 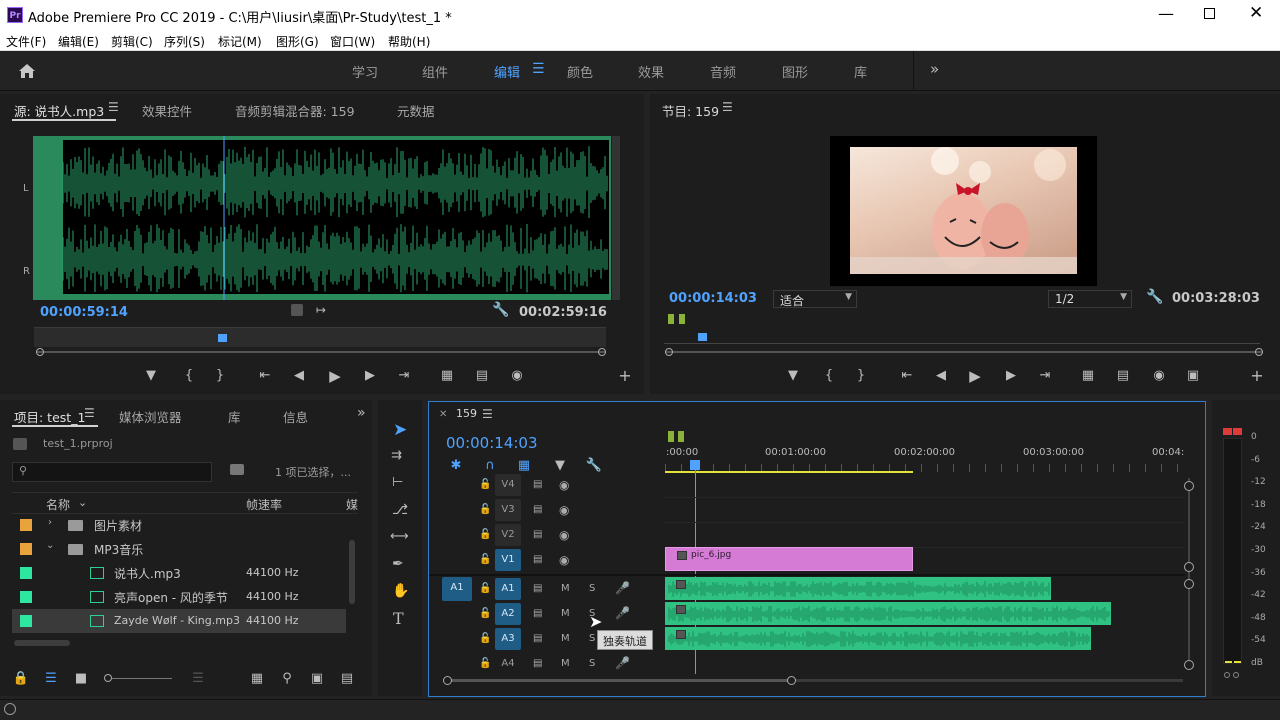 What do you see at coordinates (964, 352) in the screenshot?
I see `zoom-scroll-bar` at bounding box center [964, 352].